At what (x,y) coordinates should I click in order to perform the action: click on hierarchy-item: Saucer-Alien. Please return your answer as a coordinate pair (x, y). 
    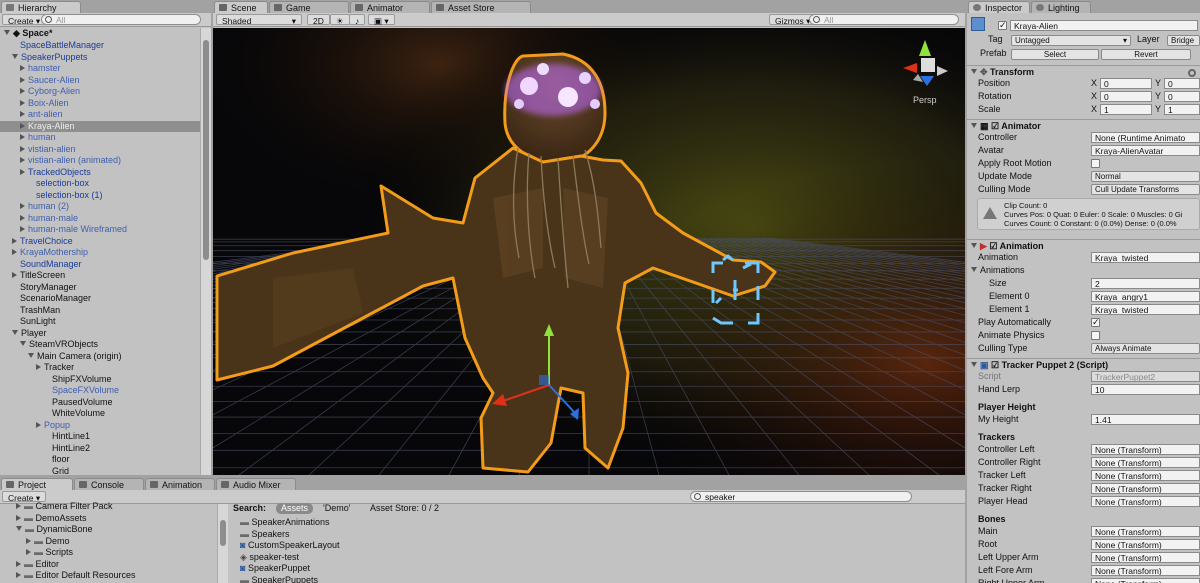
    Looking at the image, I should click on (50, 80).